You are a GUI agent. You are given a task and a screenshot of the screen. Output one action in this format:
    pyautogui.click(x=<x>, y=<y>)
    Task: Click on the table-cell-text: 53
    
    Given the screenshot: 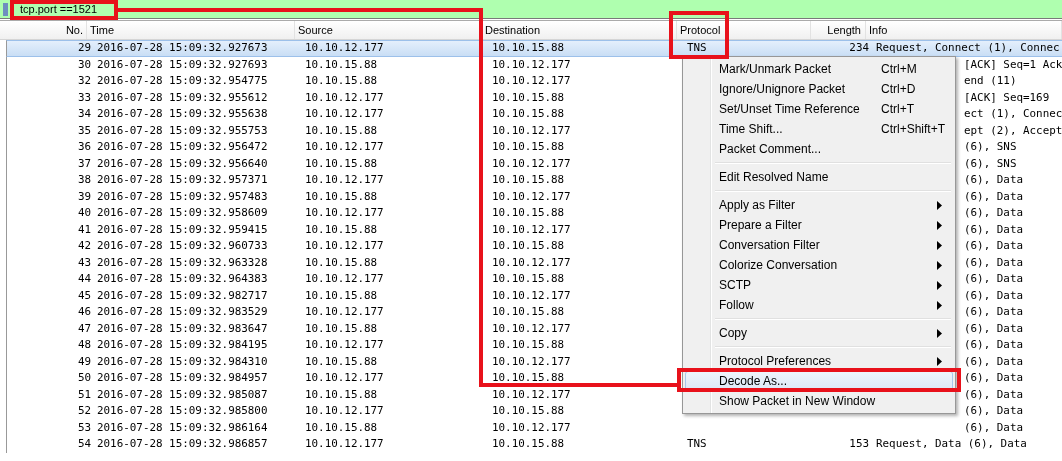 What is the action you would take?
    pyautogui.click(x=84, y=427)
    